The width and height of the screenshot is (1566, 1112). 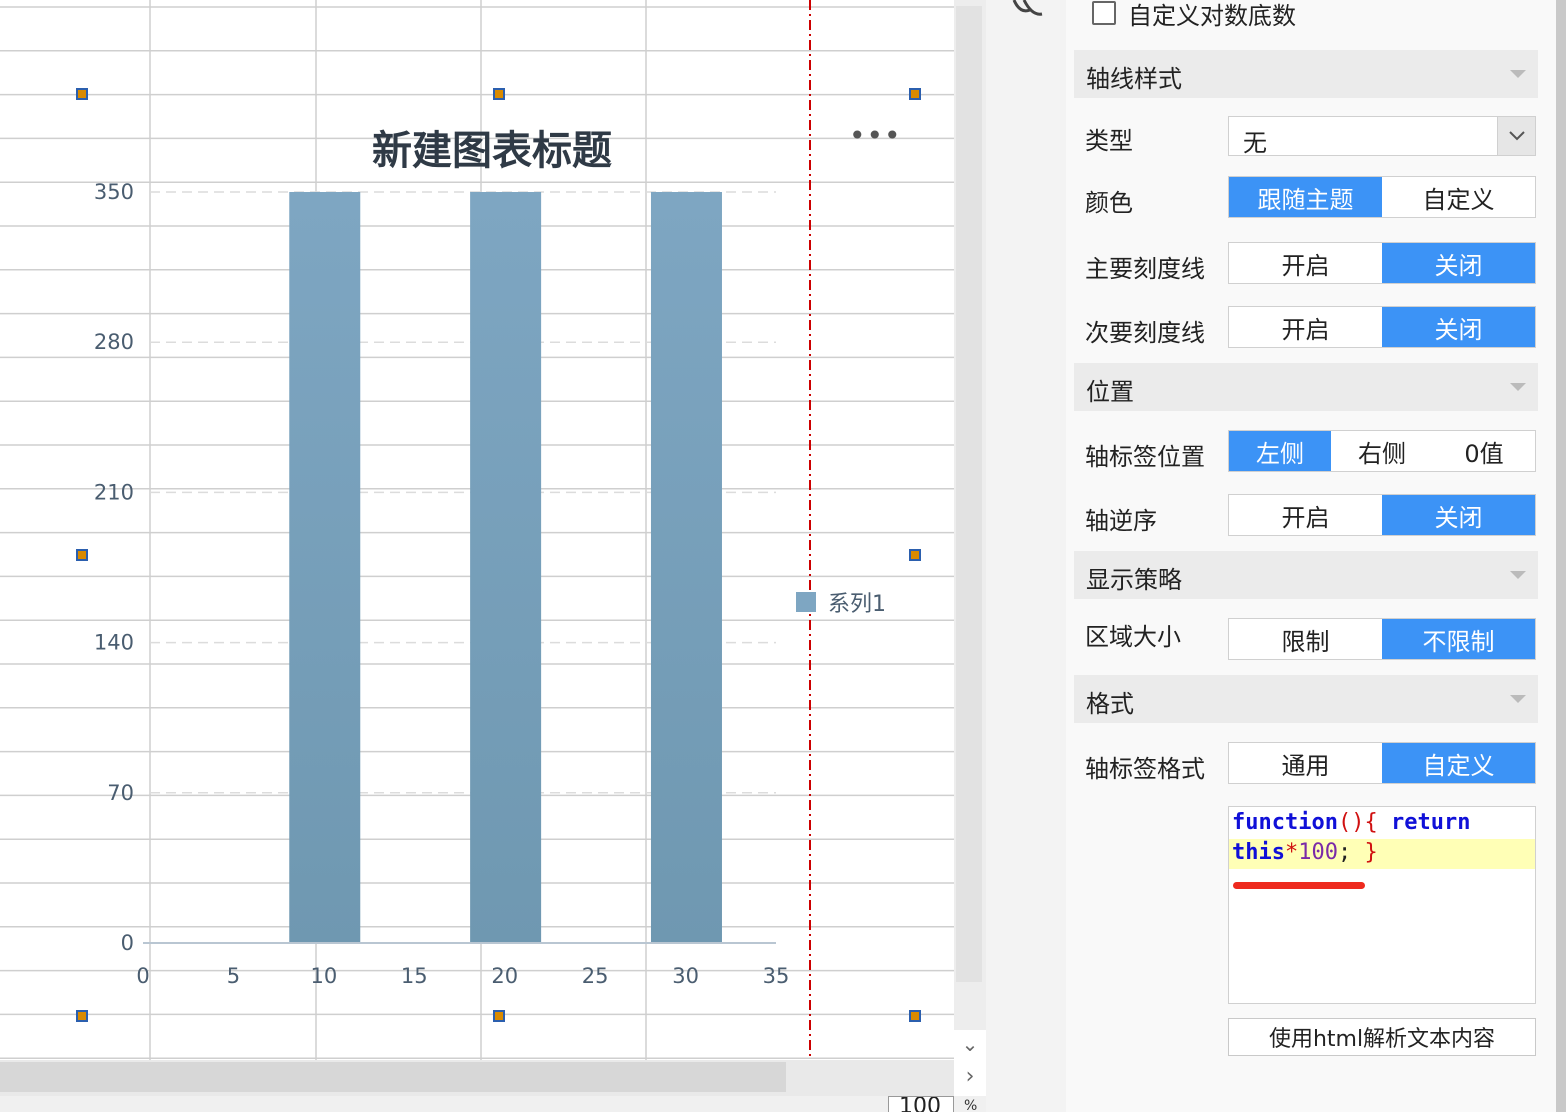 I want to click on red-annotation-underline, so click(x=1299, y=885).